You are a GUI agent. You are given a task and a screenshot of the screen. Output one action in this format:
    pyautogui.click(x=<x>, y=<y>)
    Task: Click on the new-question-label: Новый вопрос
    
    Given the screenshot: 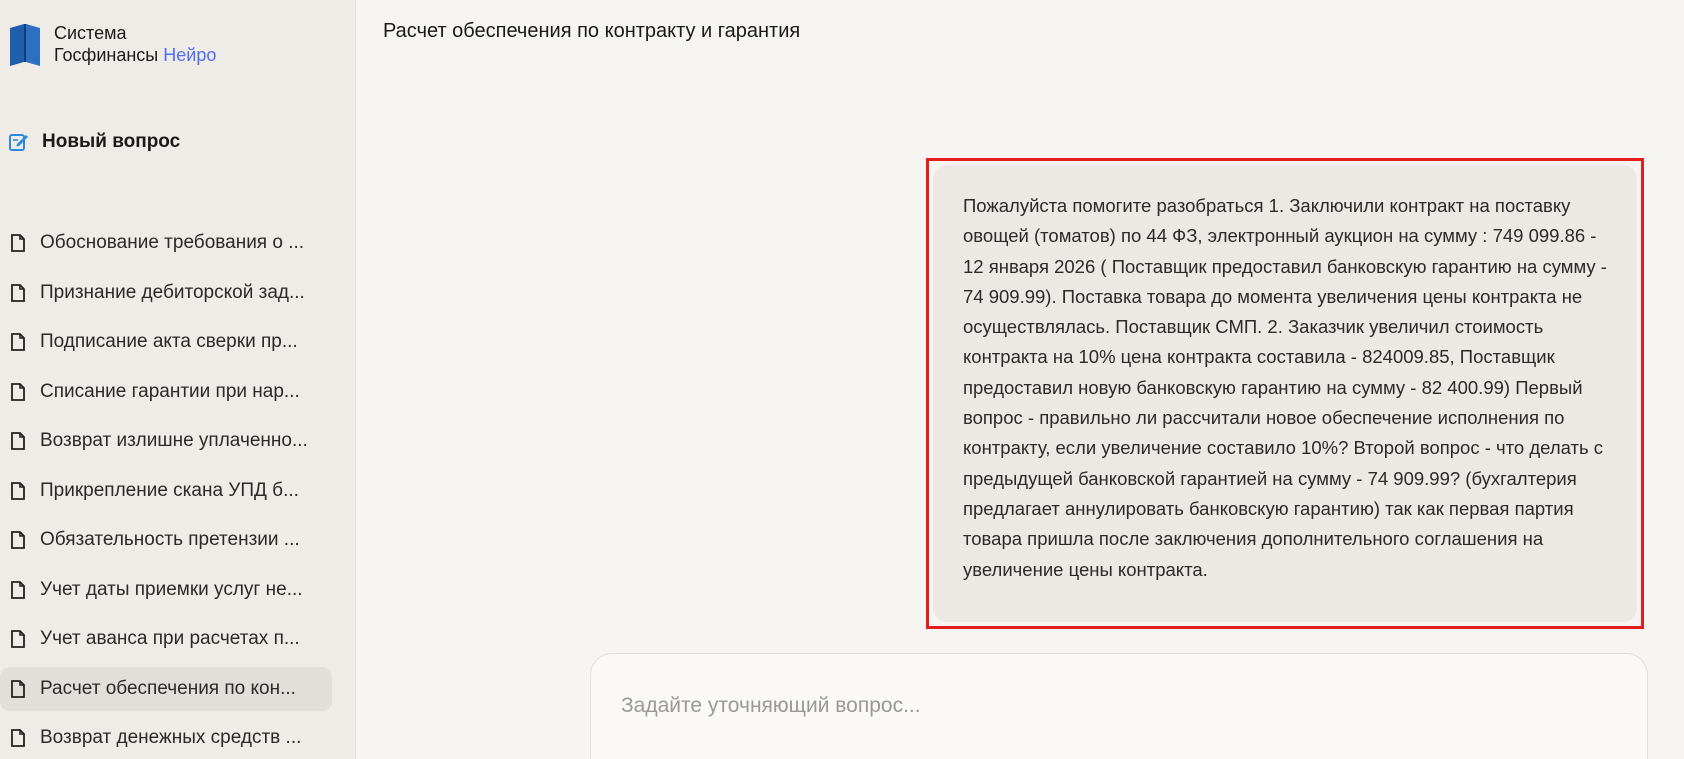 What is the action you would take?
    pyautogui.click(x=111, y=141)
    